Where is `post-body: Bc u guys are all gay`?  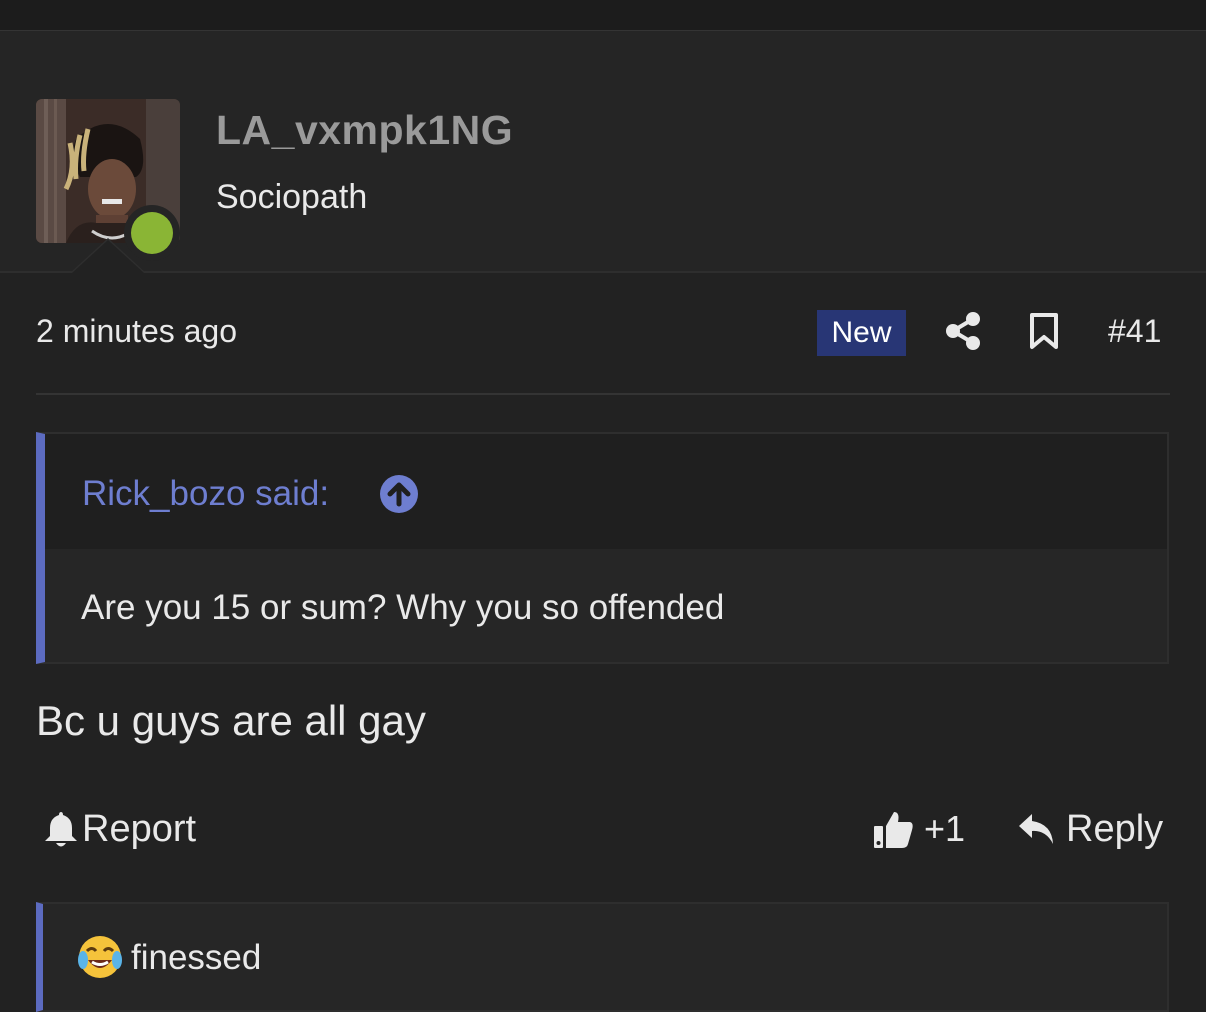 post-body: Bc u guys are all gay is located at coordinates (231, 720).